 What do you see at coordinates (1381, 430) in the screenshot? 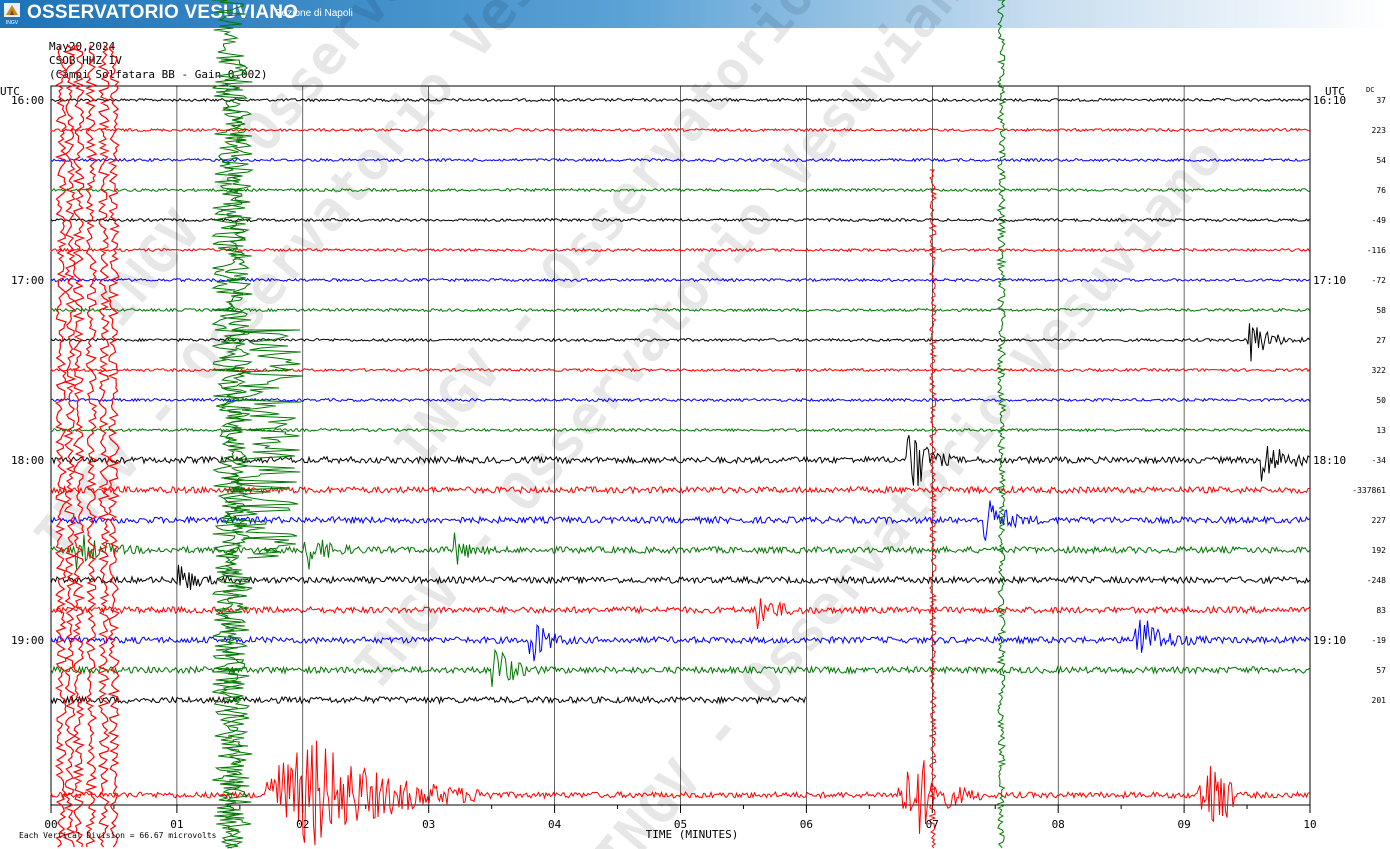
I see `dc-offset-label: 13` at bounding box center [1381, 430].